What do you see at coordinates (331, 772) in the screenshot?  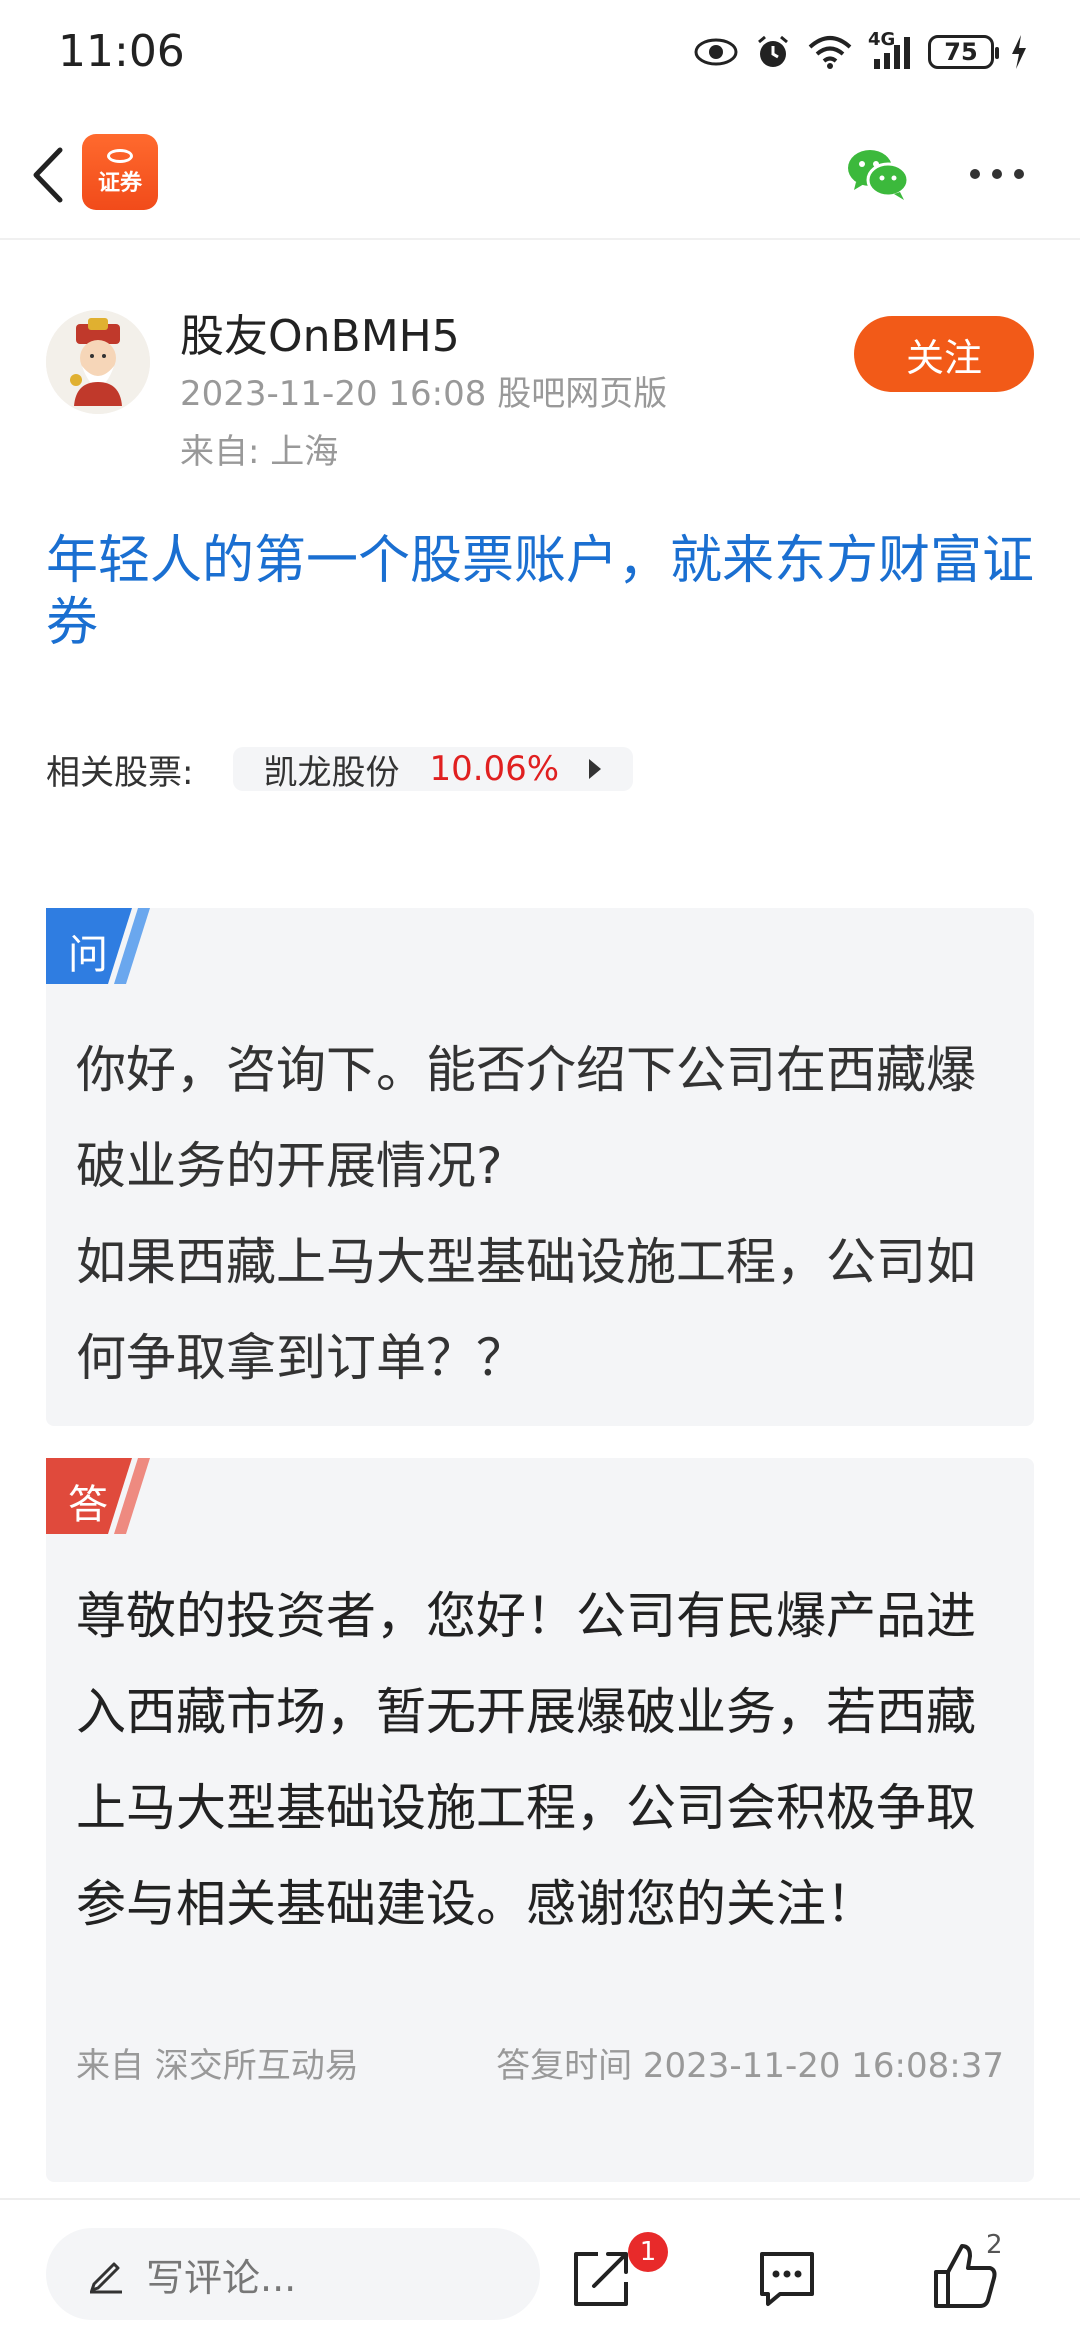 I see `stock-name: 凯龙股份` at bounding box center [331, 772].